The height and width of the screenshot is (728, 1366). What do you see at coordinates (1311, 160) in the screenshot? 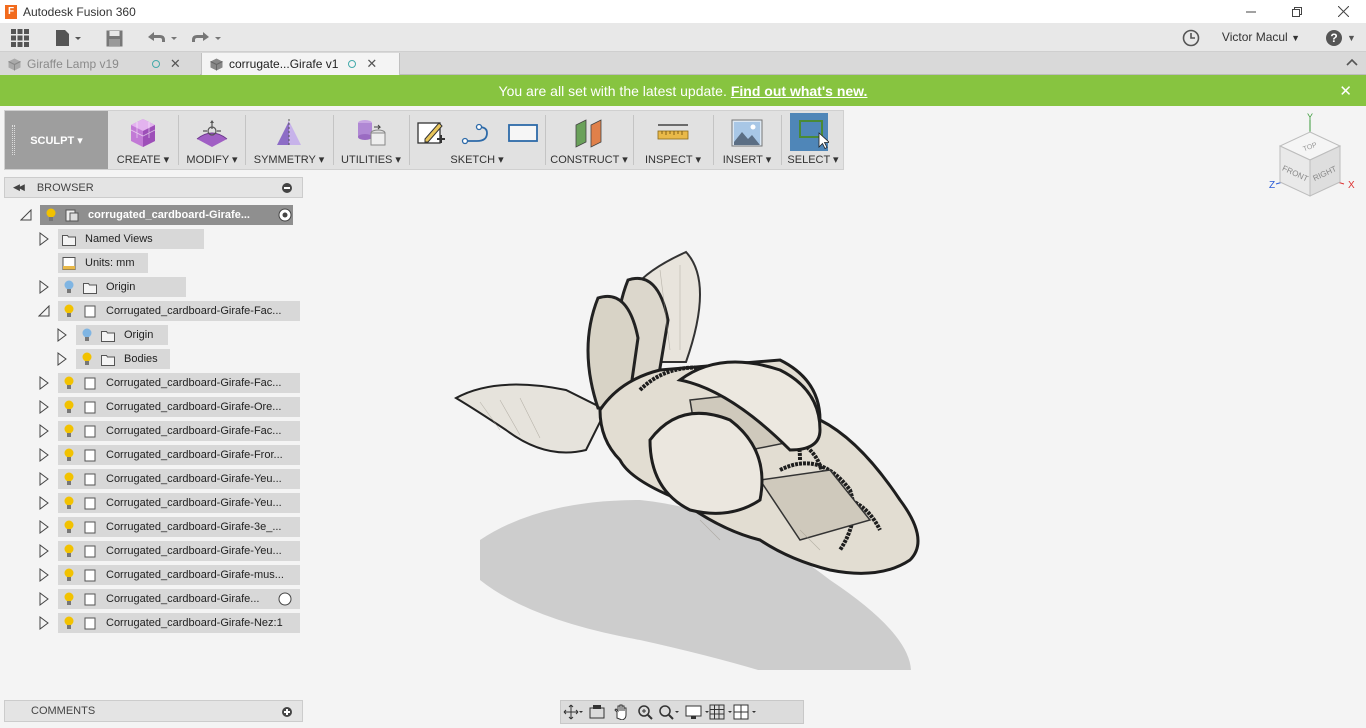
I see `view-cube: Y X Z TOP FRONT RIGHT` at bounding box center [1311, 160].